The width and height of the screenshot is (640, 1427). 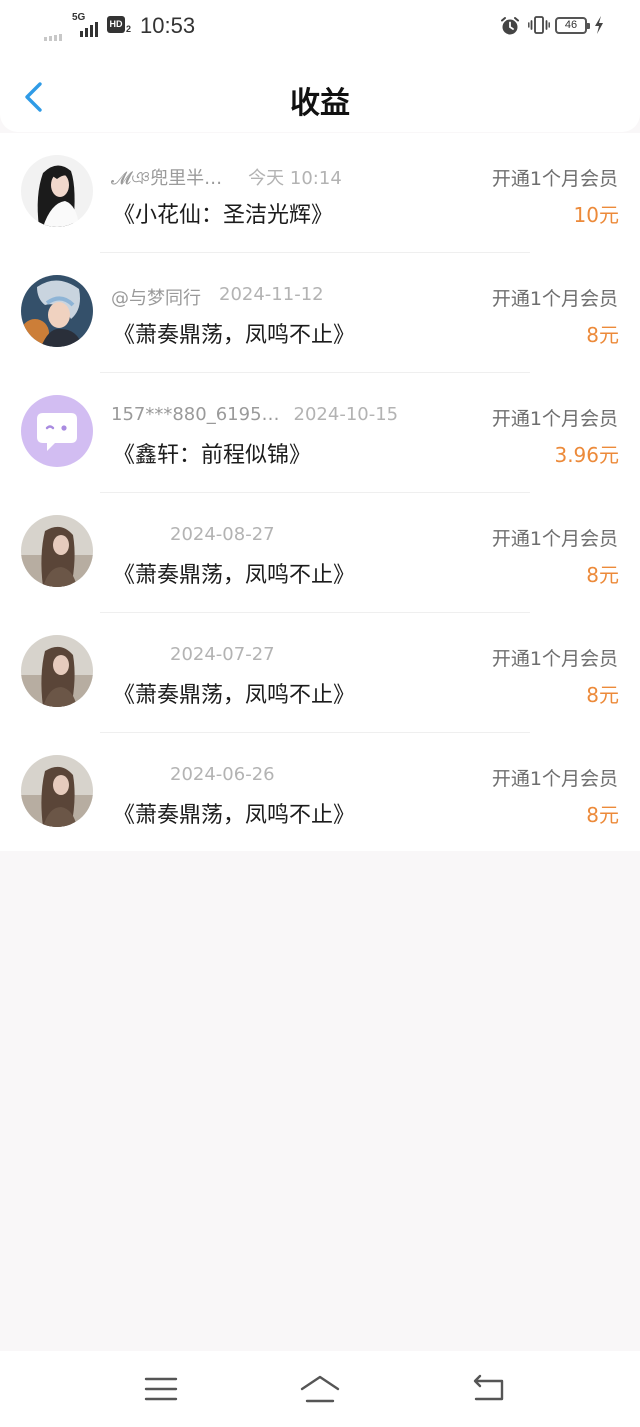 What do you see at coordinates (90, 27) in the screenshot?
I see `signal-strength-icon` at bounding box center [90, 27].